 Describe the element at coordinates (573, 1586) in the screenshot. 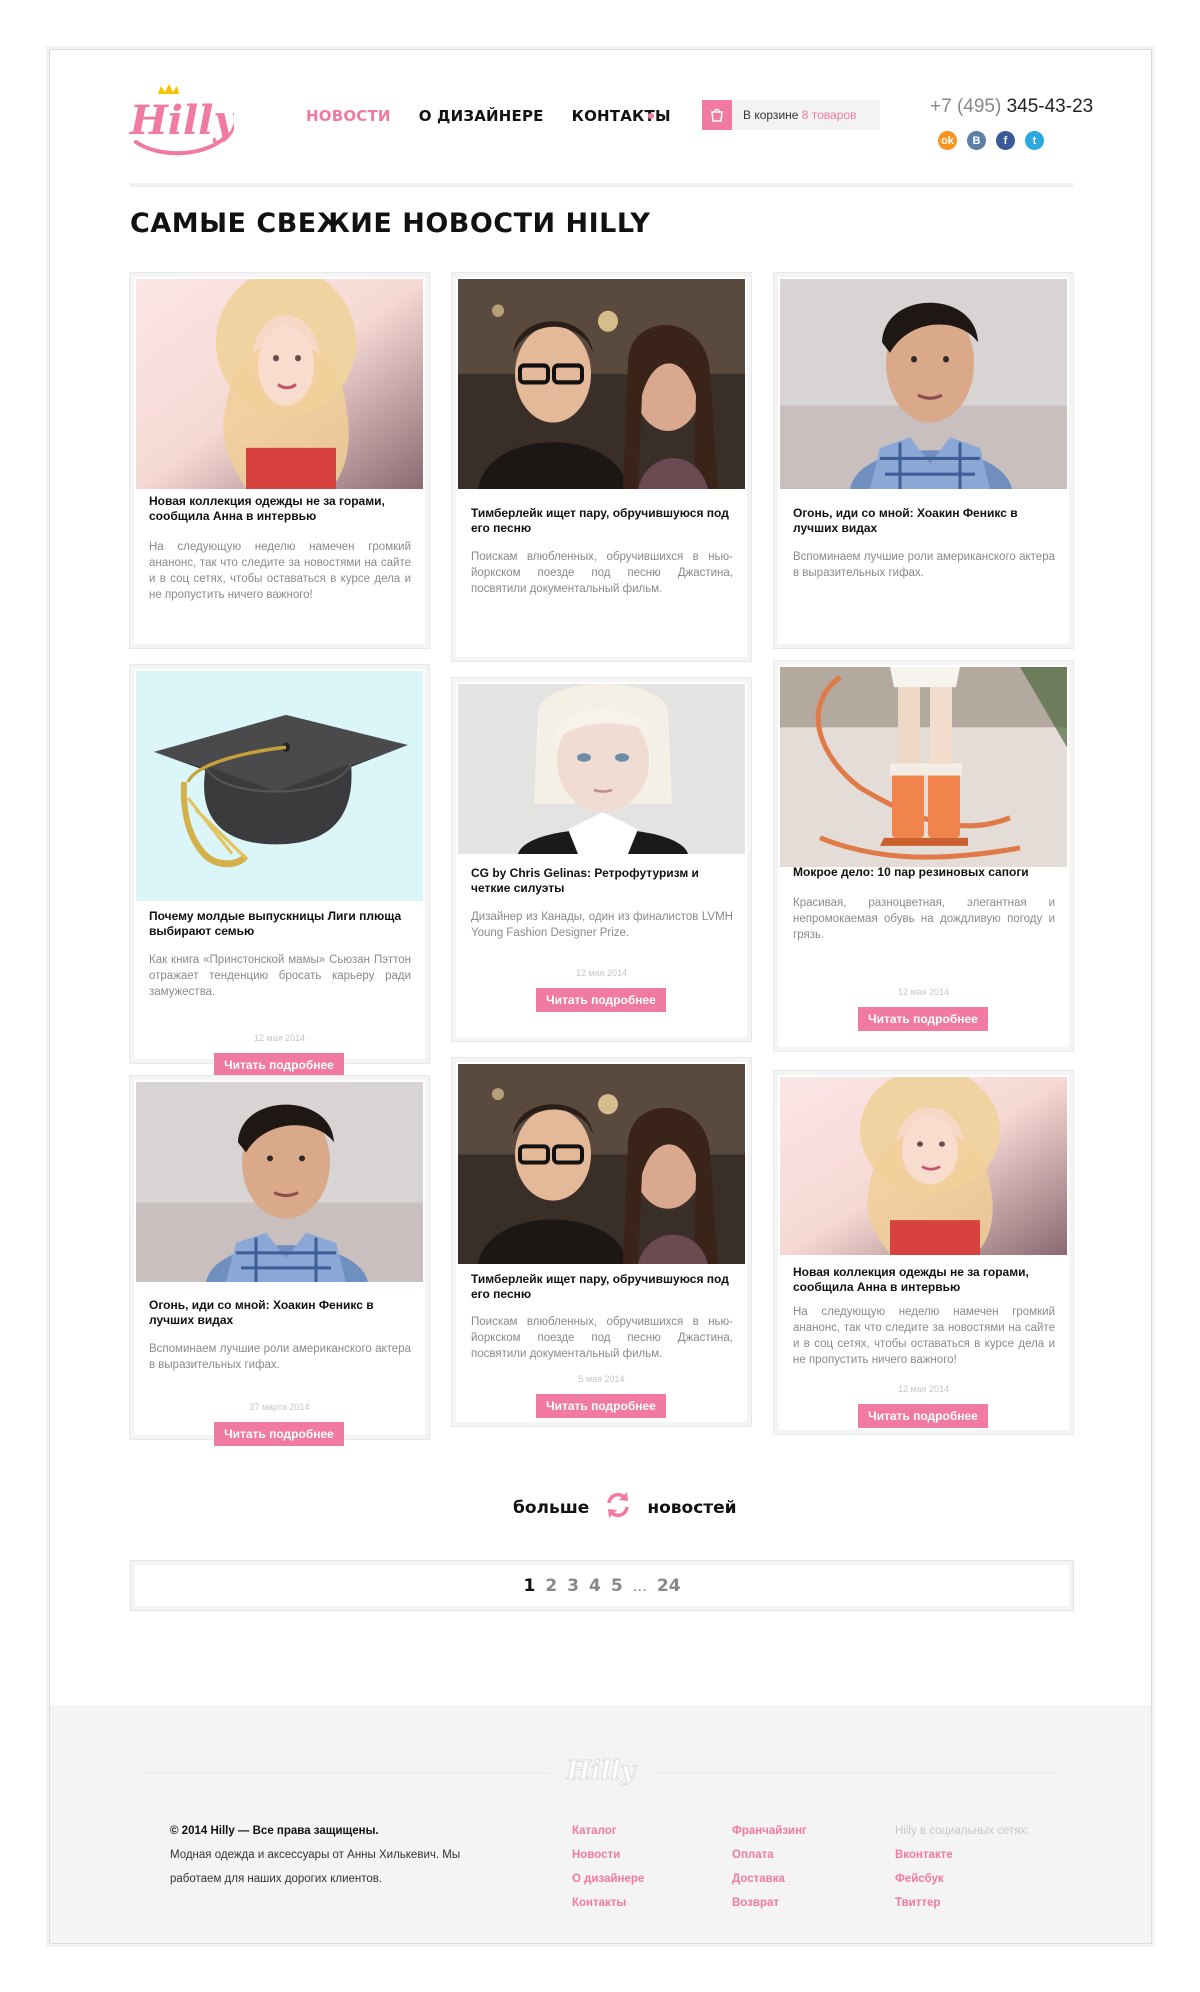

I see `page-link: 3` at that location.